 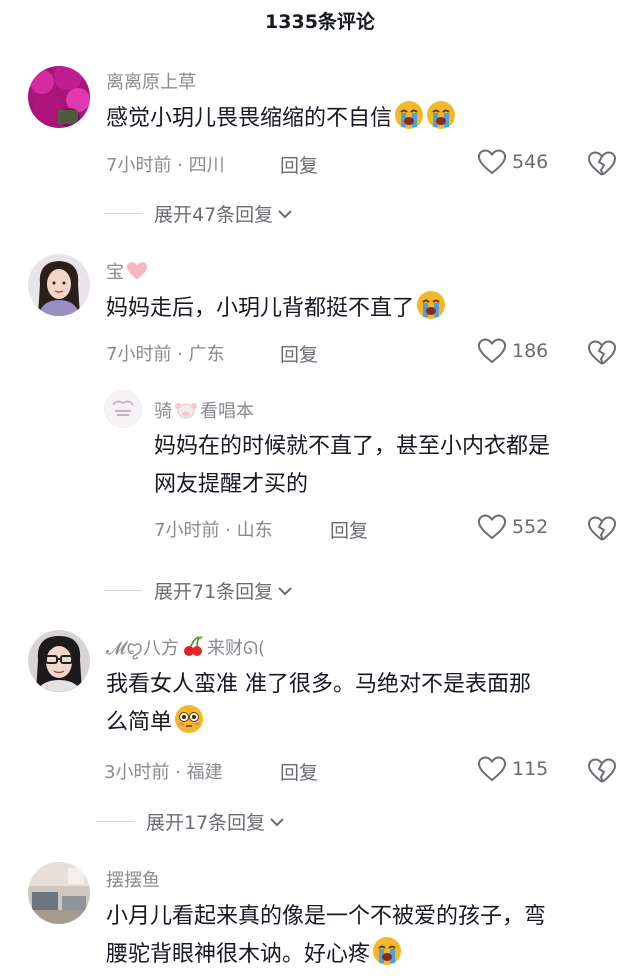 I want to click on comment-text-content: 腰驼背眼神很木讷。好心疼, so click(x=238, y=954).